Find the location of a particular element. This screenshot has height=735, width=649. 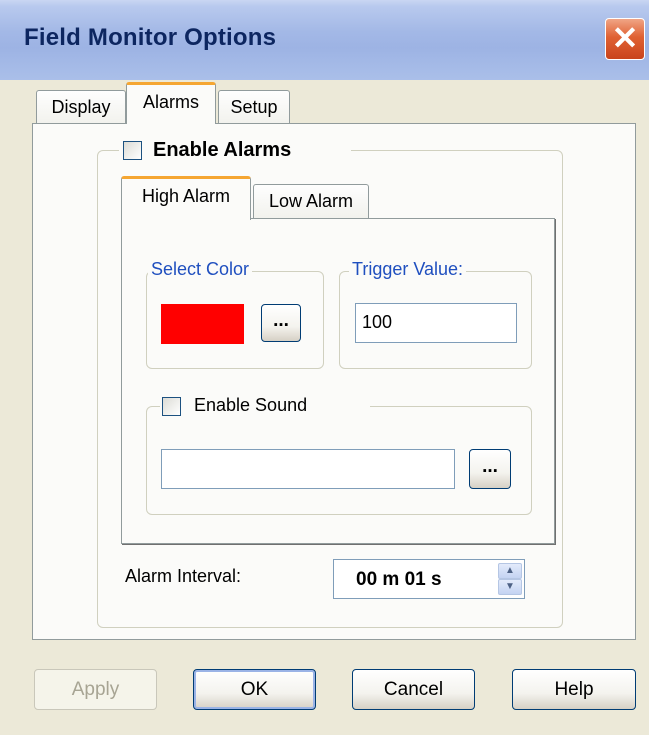

alarm-interval-field: 00 m 01 s ▲ ▼ is located at coordinates (429, 579).